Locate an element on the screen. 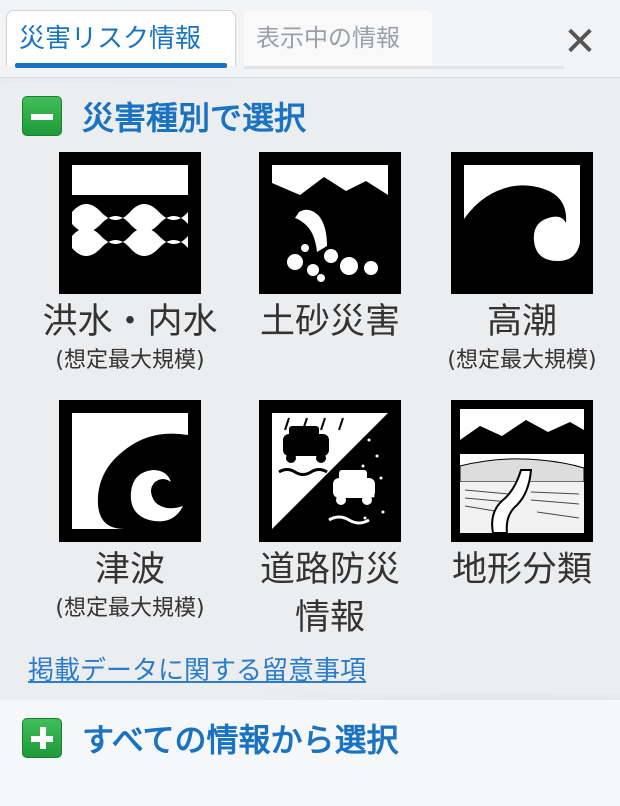 This screenshot has height=806, width=620. hazard-label: 洪水・内水 is located at coordinates (130, 322).